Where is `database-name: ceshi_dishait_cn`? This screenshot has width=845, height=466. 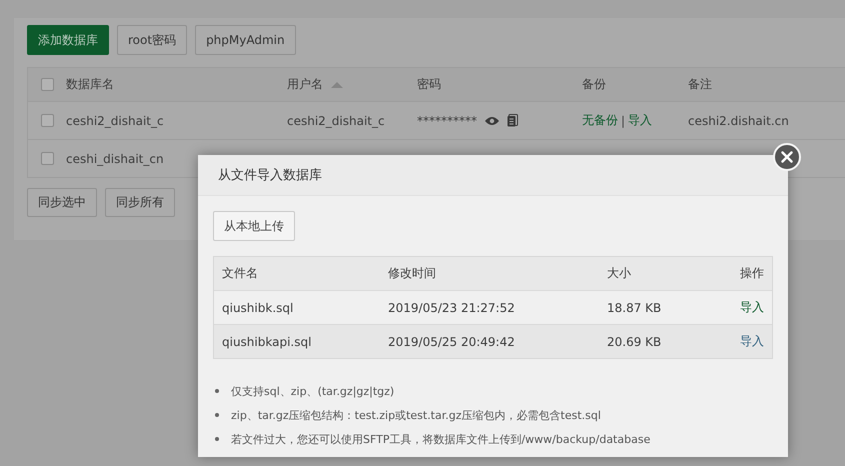
database-name: ceshi_dishait_cn is located at coordinates (115, 159).